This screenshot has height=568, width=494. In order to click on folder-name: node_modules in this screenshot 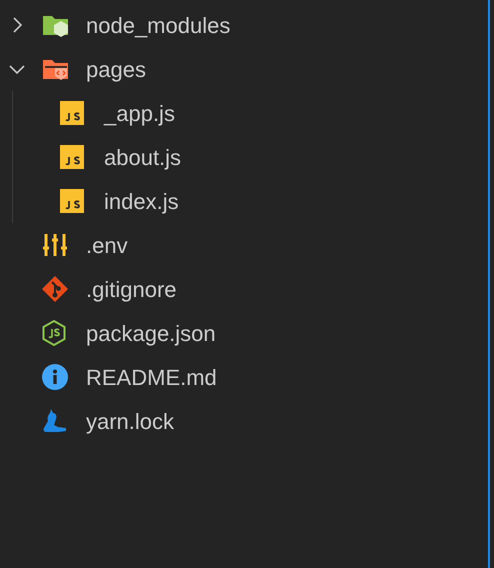, I will do `click(158, 25)`.